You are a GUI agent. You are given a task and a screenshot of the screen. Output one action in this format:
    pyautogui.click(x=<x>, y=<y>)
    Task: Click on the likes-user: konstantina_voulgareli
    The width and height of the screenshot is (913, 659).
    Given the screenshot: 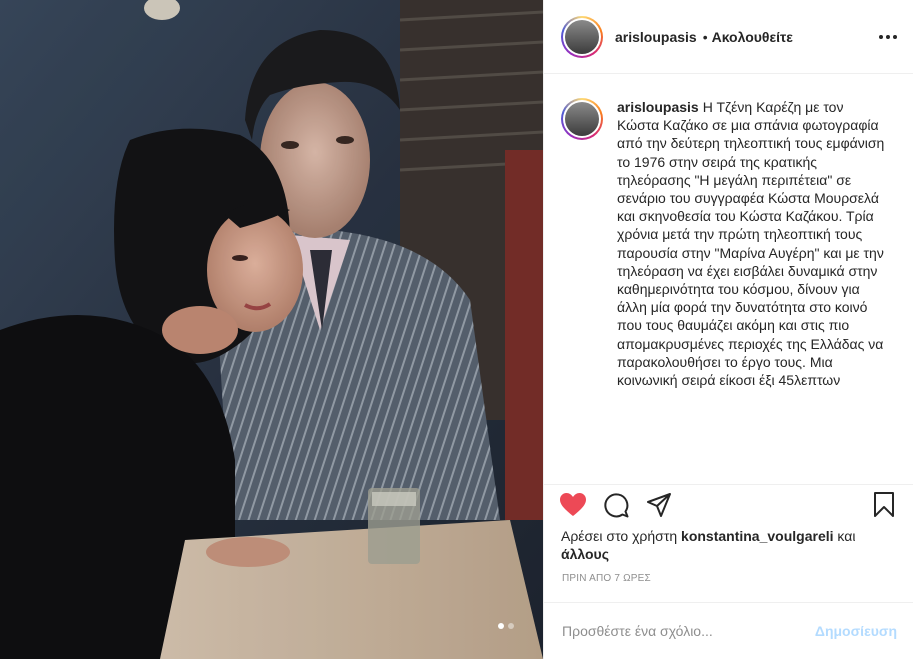 What is the action you would take?
    pyautogui.click(x=757, y=536)
    